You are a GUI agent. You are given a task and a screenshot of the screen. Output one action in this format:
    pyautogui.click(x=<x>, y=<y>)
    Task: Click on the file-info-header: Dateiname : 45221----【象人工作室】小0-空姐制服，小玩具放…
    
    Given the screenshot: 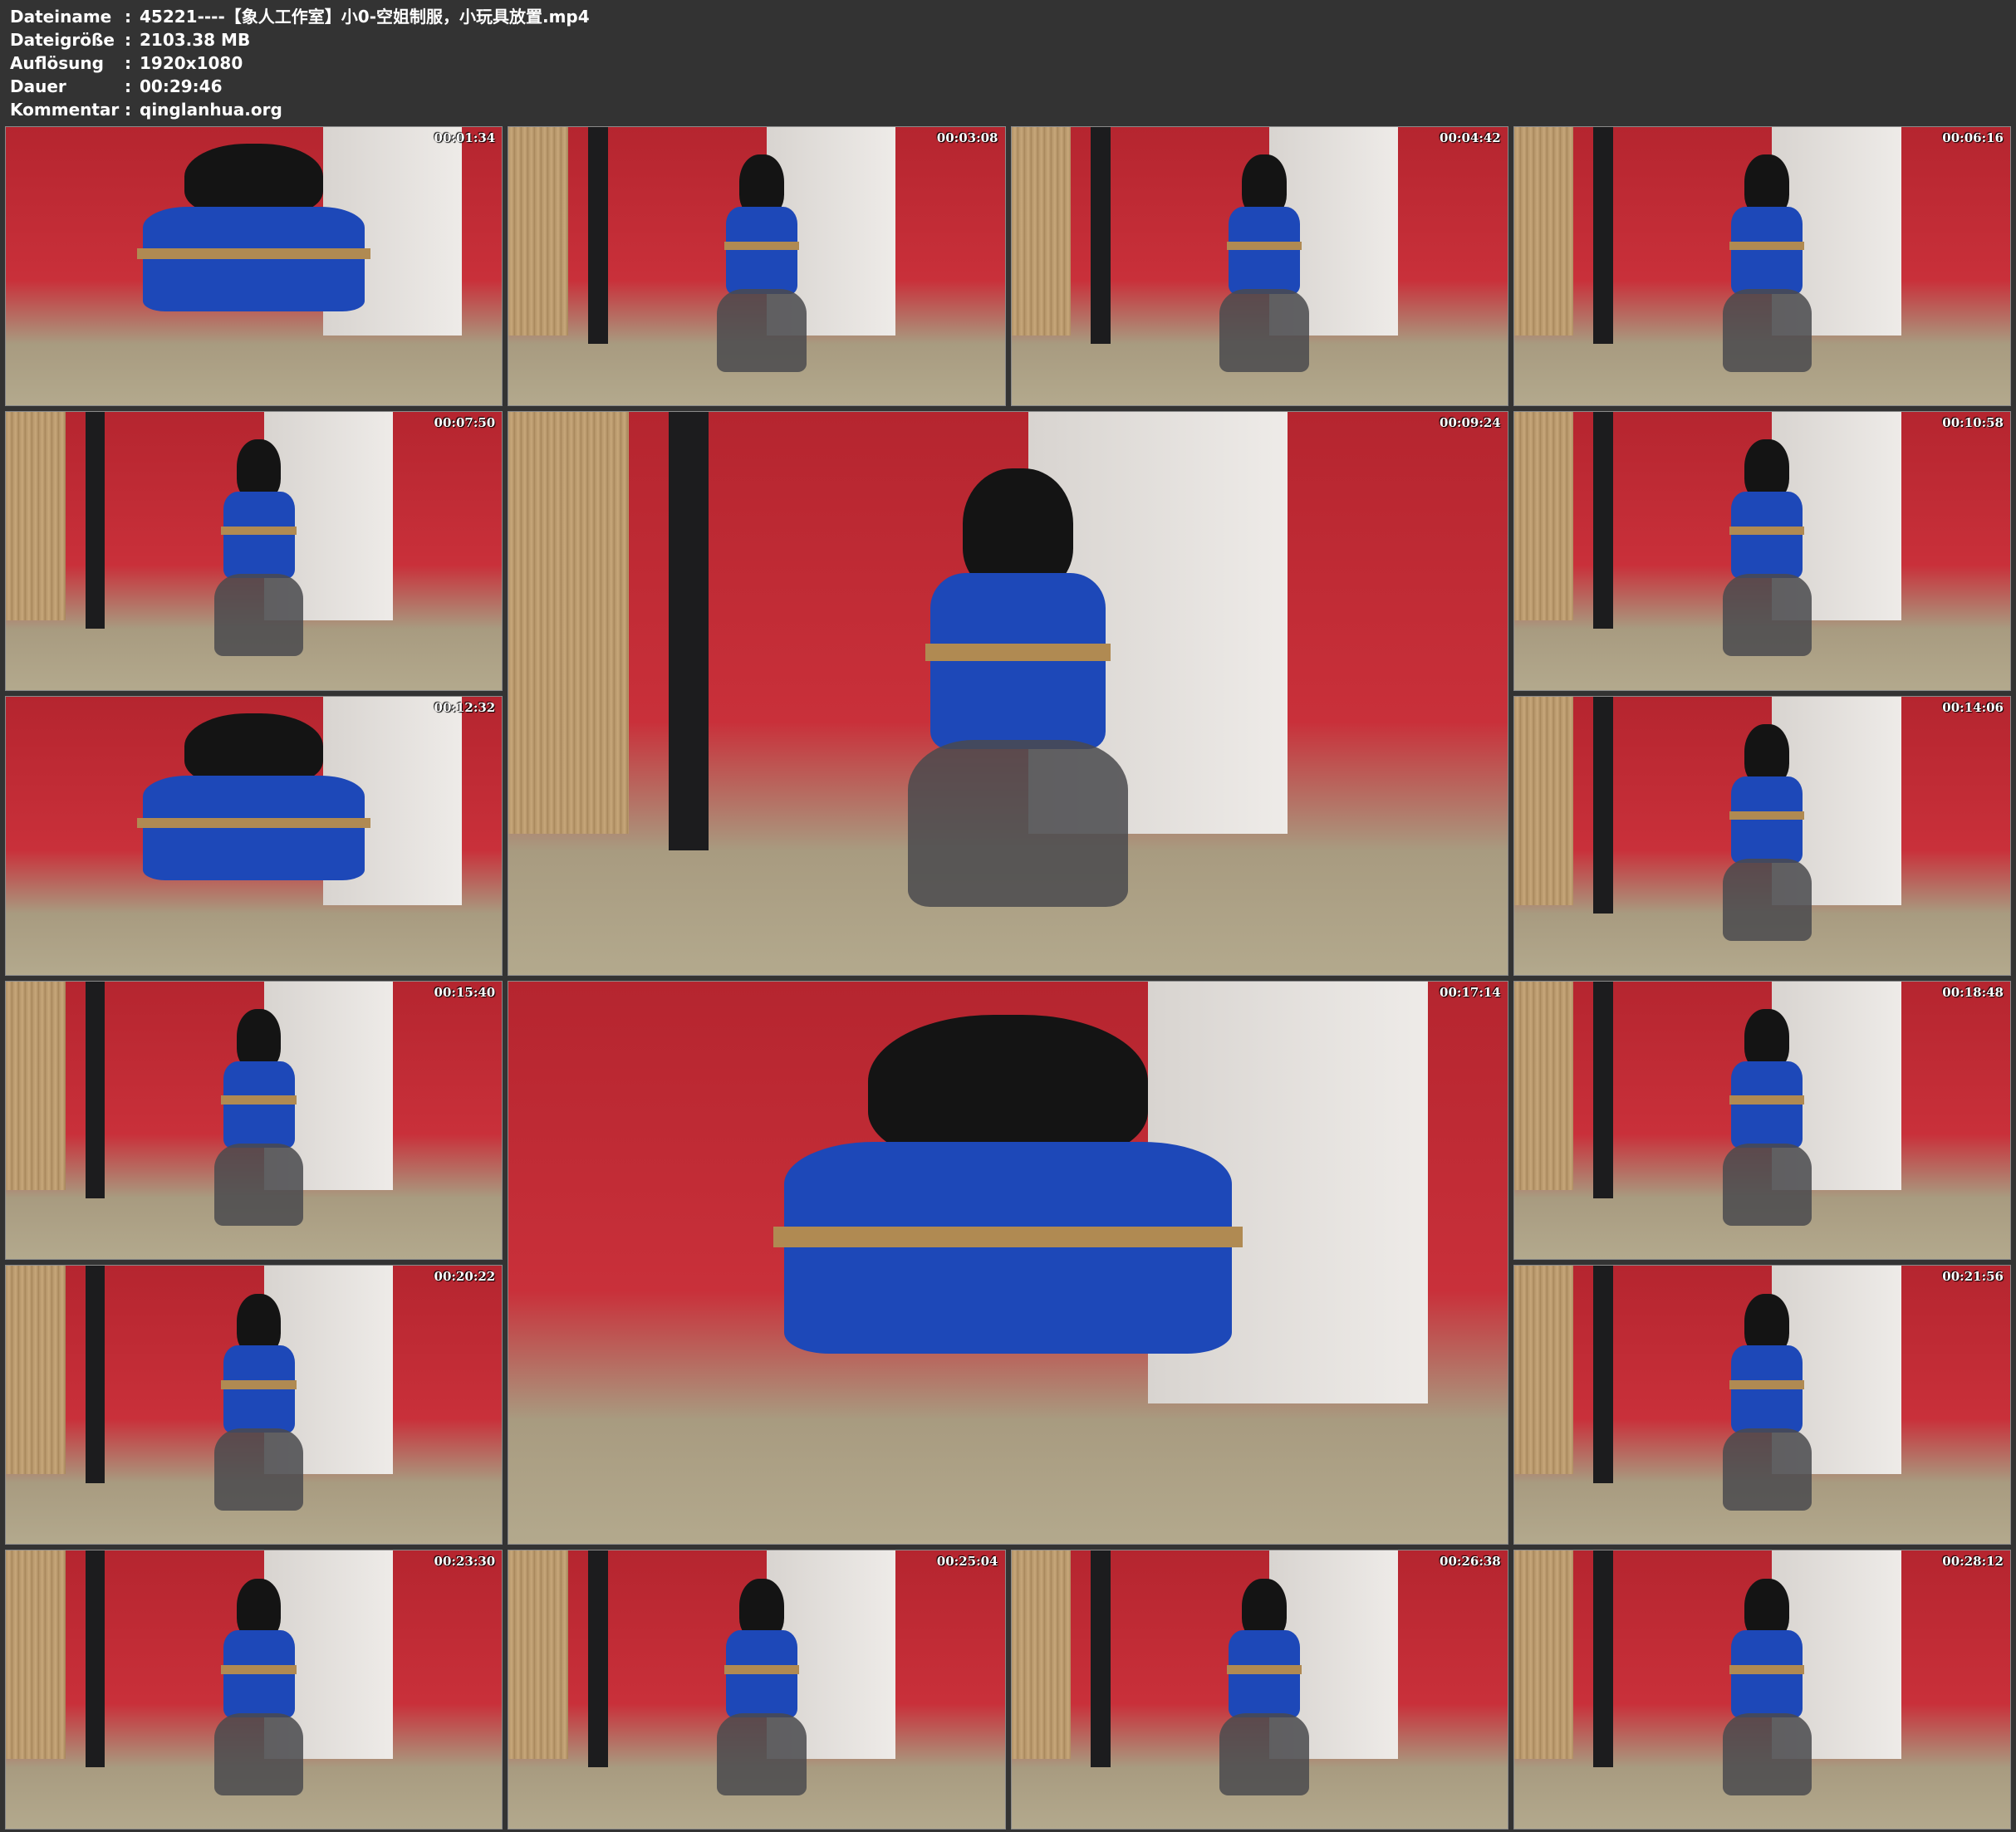 What is the action you would take?
    pyautogui.click(x=300, y=63)
    